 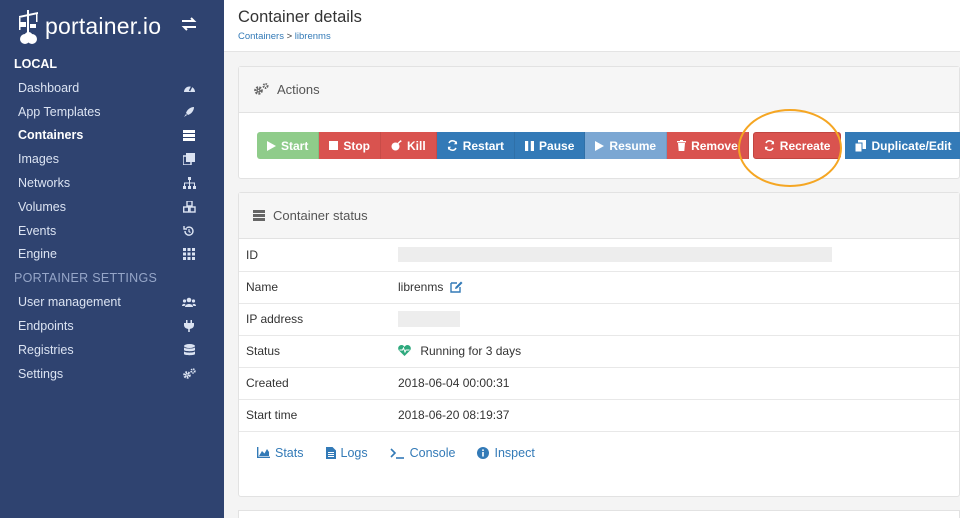 I want to click on breadcrumb: Containers > librenms, so click(x=592, y=36).